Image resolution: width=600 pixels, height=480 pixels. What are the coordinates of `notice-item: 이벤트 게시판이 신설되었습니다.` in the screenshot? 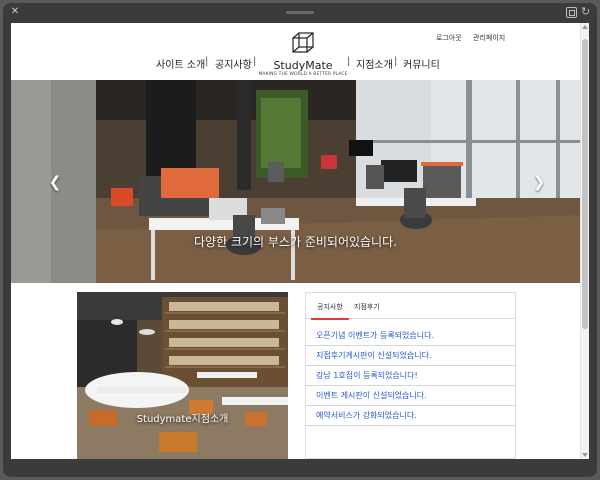 It's located at (410, 396).